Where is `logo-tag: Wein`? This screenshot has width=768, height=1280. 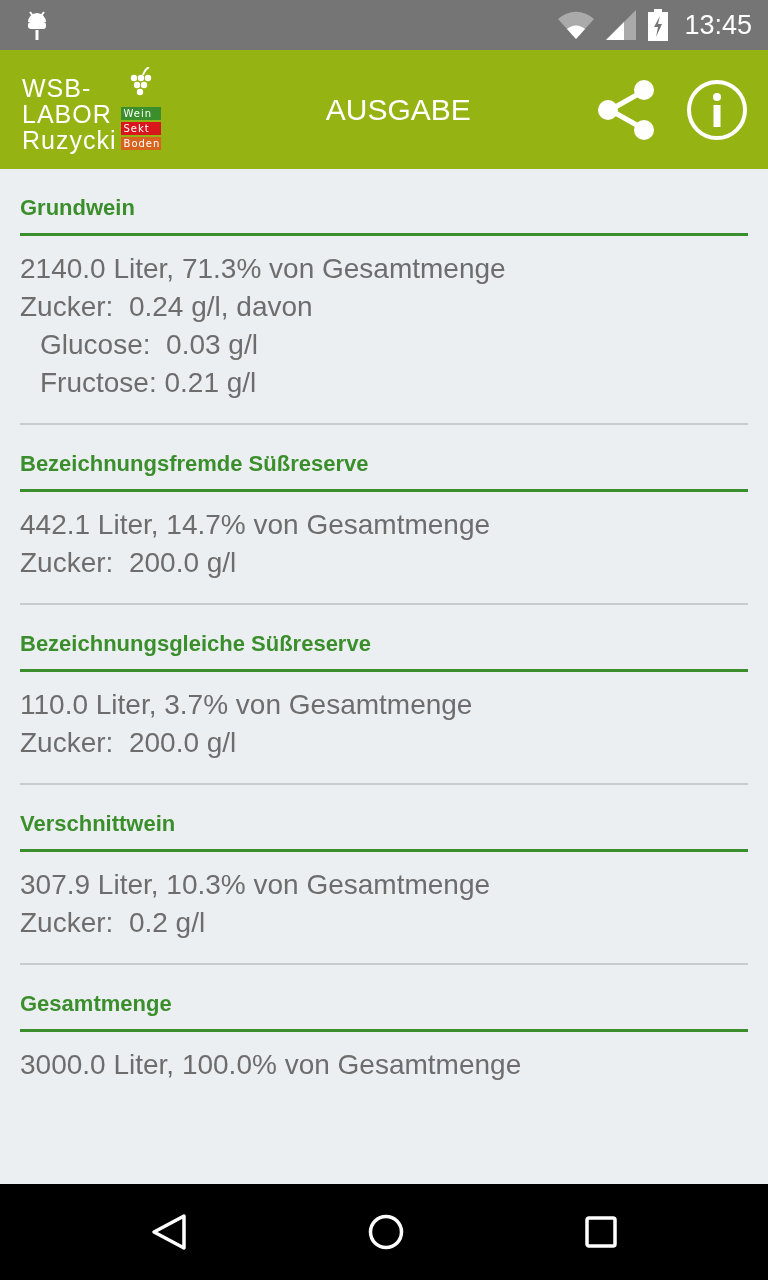 logo-tag: Wein is located at coordinates (140, 113).